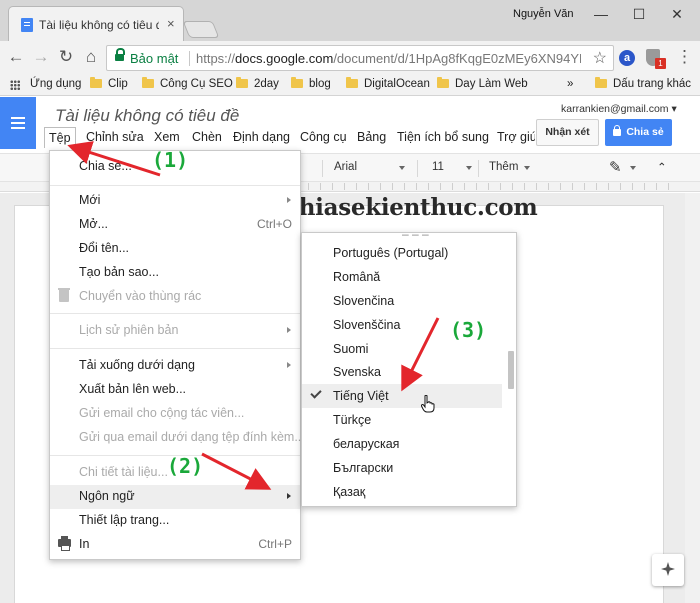  Describe the element at coordinates (428, 404) in the screenshot. I see `hand-cursor-icon` at that location.